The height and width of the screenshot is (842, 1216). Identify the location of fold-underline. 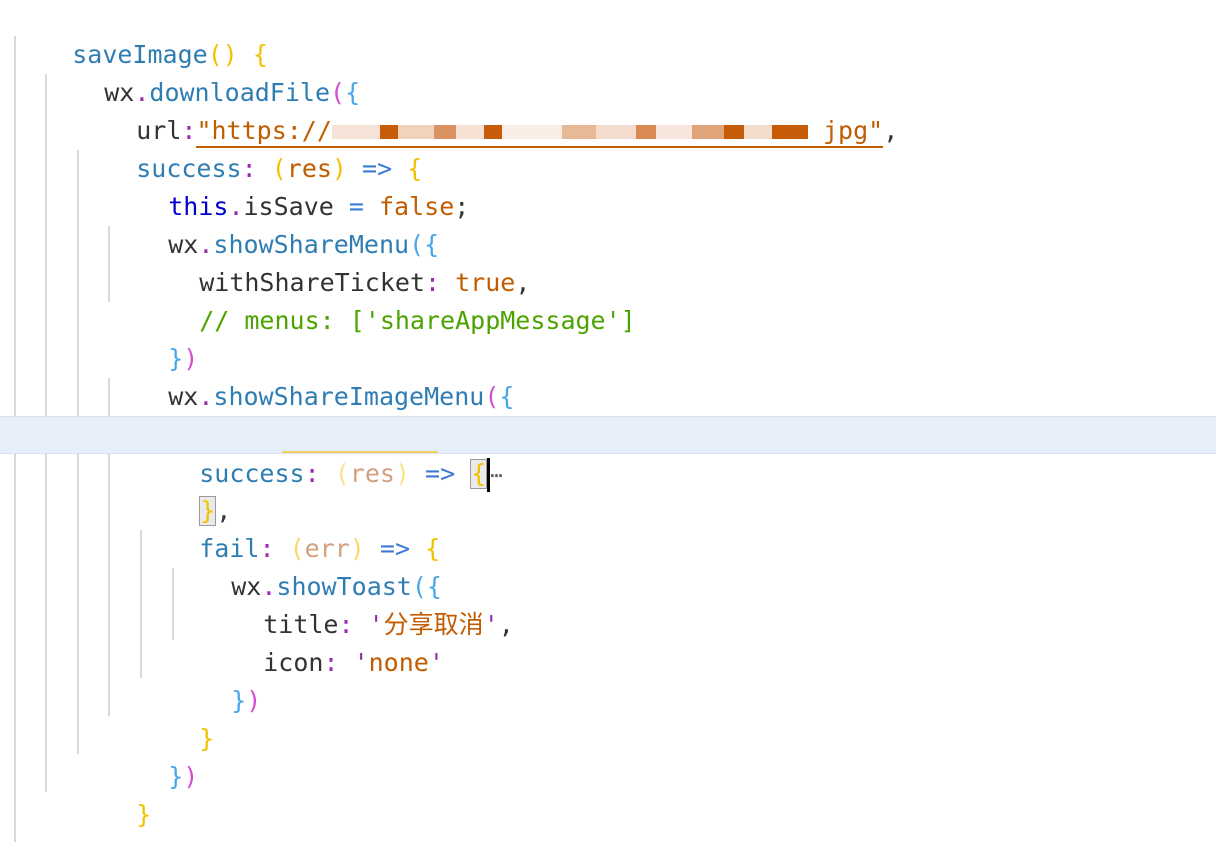
(360, 452).